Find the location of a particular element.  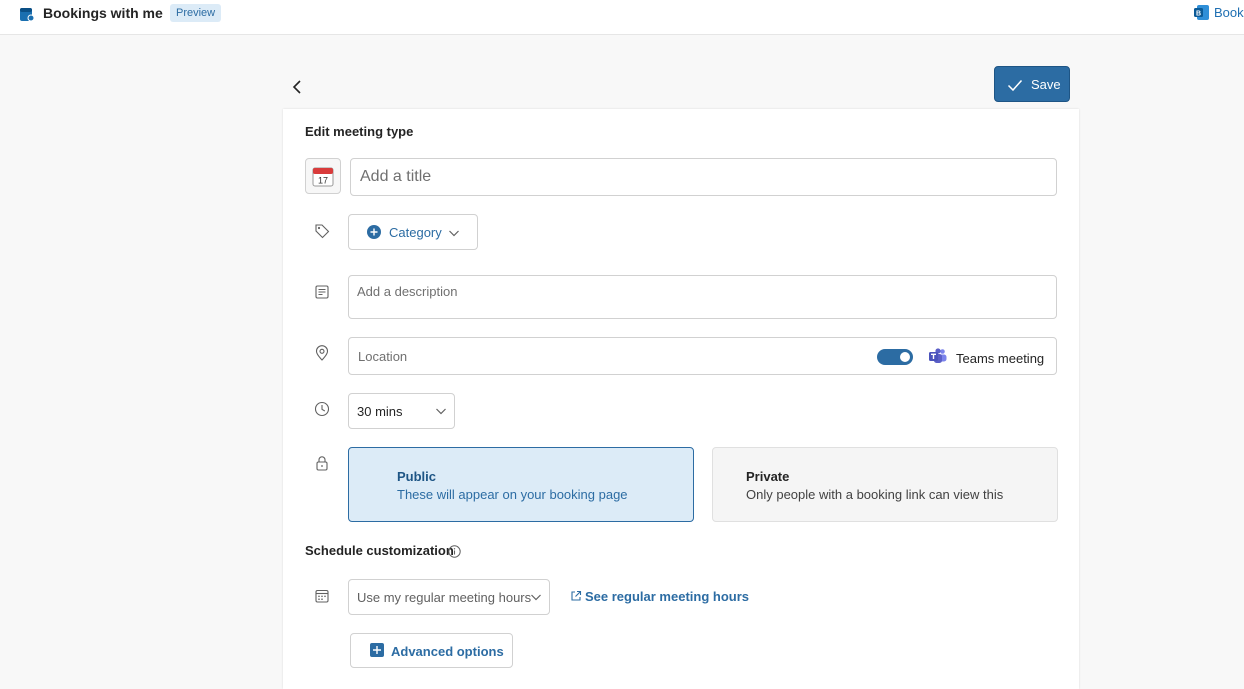

calendar-emoji-icon: 17 is located at coordinates (323, 177).